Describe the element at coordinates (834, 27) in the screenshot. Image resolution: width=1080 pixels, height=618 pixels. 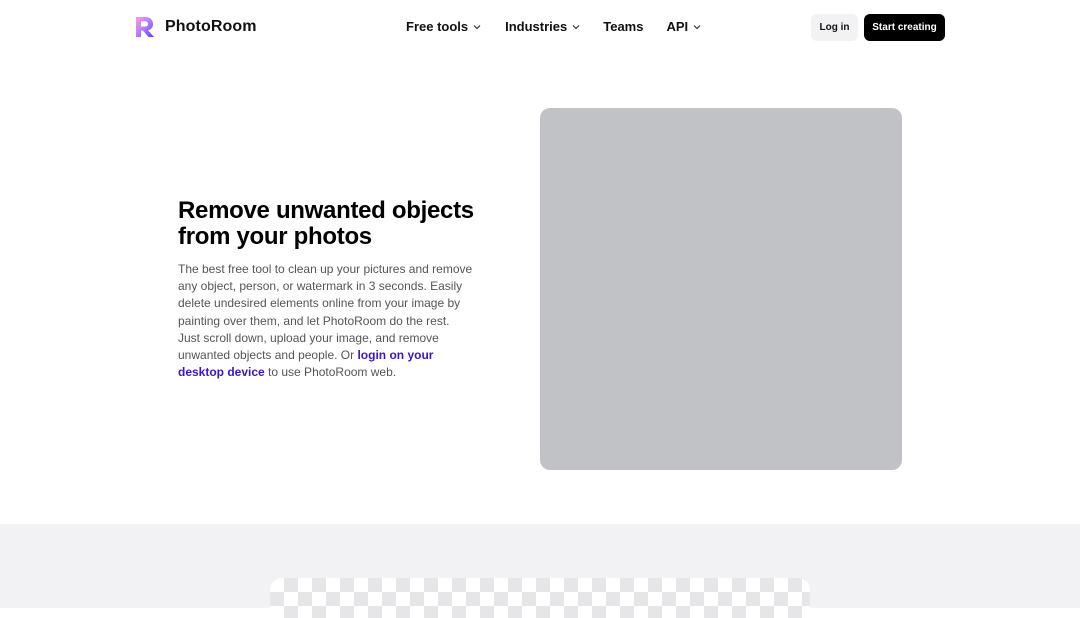
I see `login-button: Log in` at that location.